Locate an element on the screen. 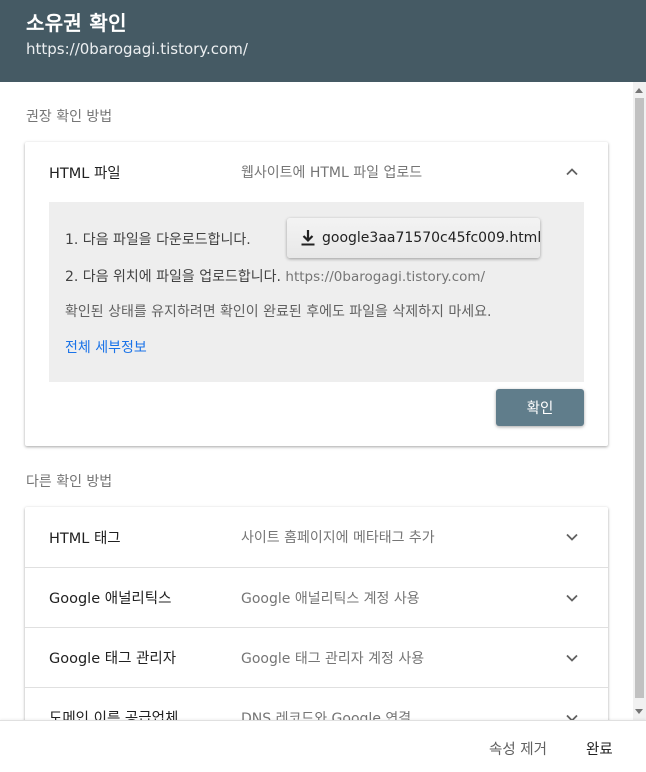 This screenshot has height=772, width=646. keep-file-note: 확인된 상태를 유지하려면 확인이 완료된 후에도 파일을 삭제하지 마세요. is located at coordinates (278, 312).